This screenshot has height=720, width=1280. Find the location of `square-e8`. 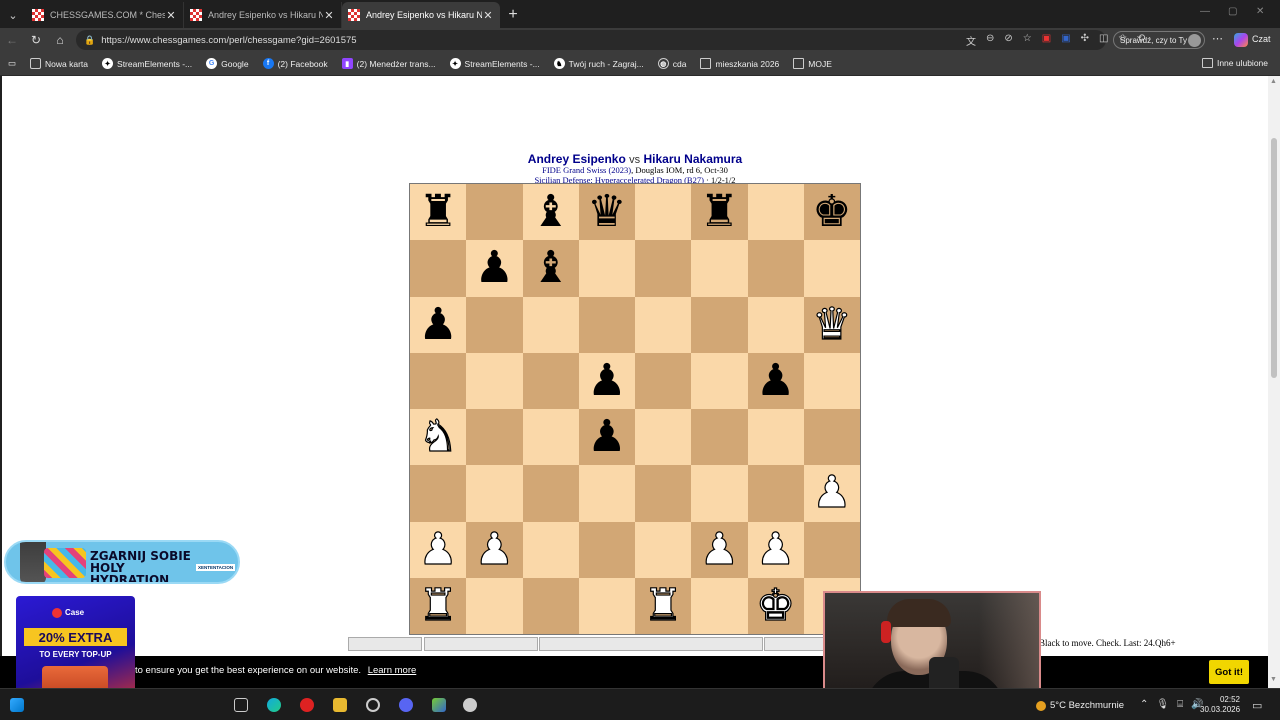

square-e8 is located at coordinates (663, 212).